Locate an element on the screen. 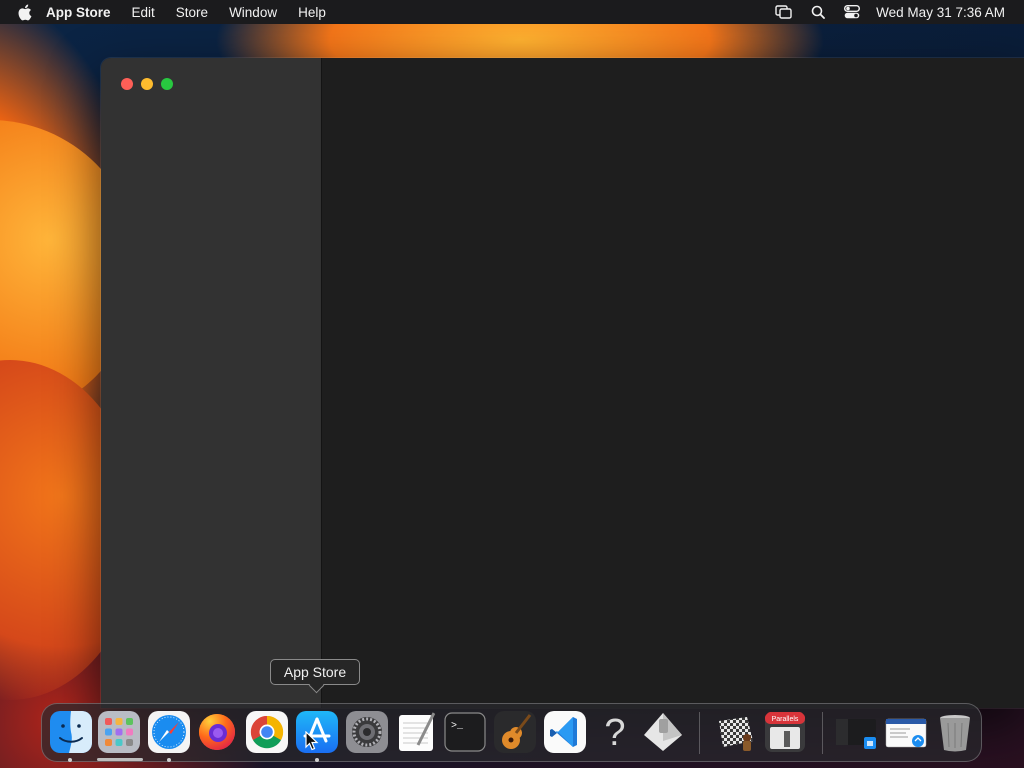 This screenshot has width=1024, height=768. mouse-cursor-icon is located at coordinates (312, 743).